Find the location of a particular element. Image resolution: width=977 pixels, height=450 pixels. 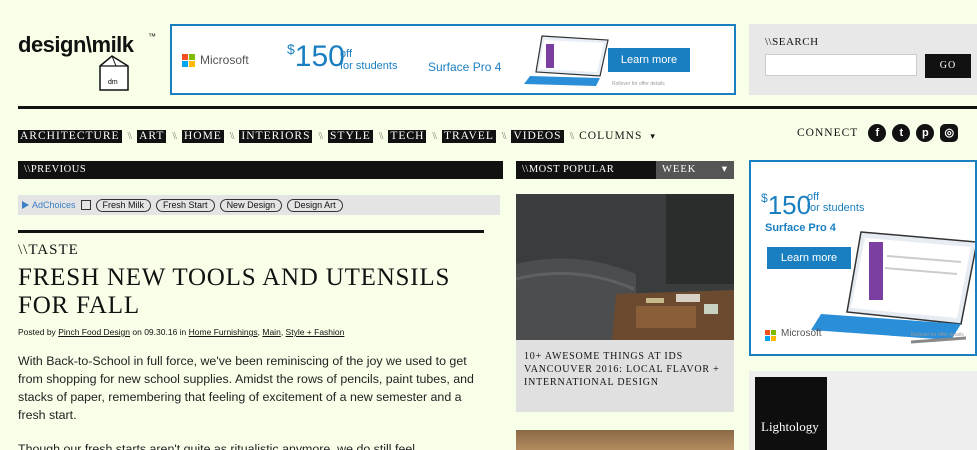

most-popular-header: \\MOST POPULAR WEEK ▾ is located at coordinates (625, 170).